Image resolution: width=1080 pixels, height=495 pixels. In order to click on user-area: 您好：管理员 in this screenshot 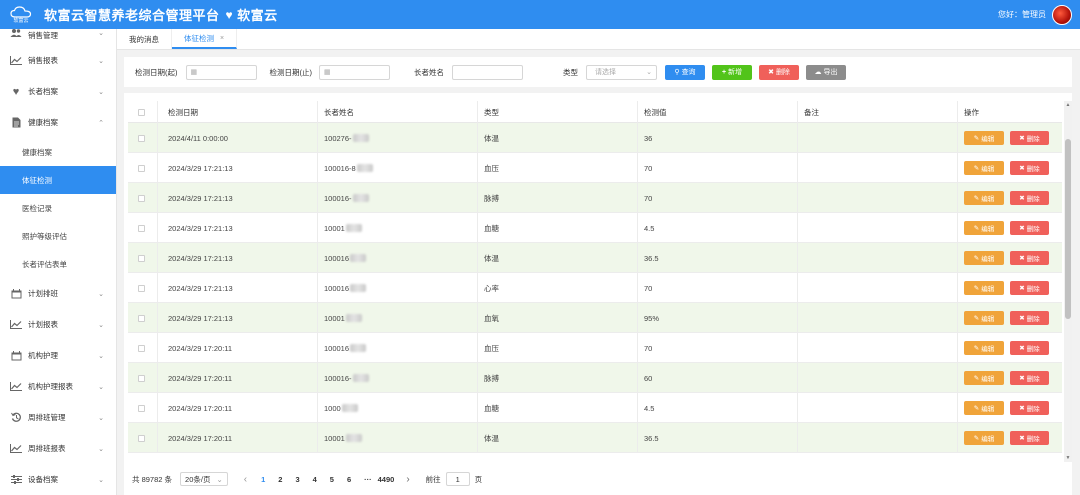, I will do `click(1035, 14)`.